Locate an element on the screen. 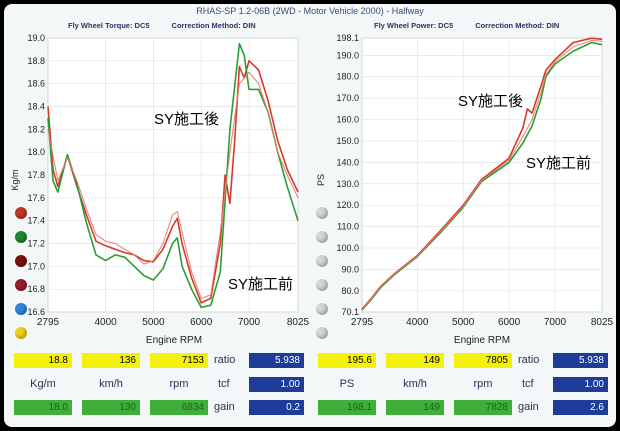 The width and height of the screenshot is (620, 431). torque-y-axis-label: Kg/m is located at coordinates (15, 179).